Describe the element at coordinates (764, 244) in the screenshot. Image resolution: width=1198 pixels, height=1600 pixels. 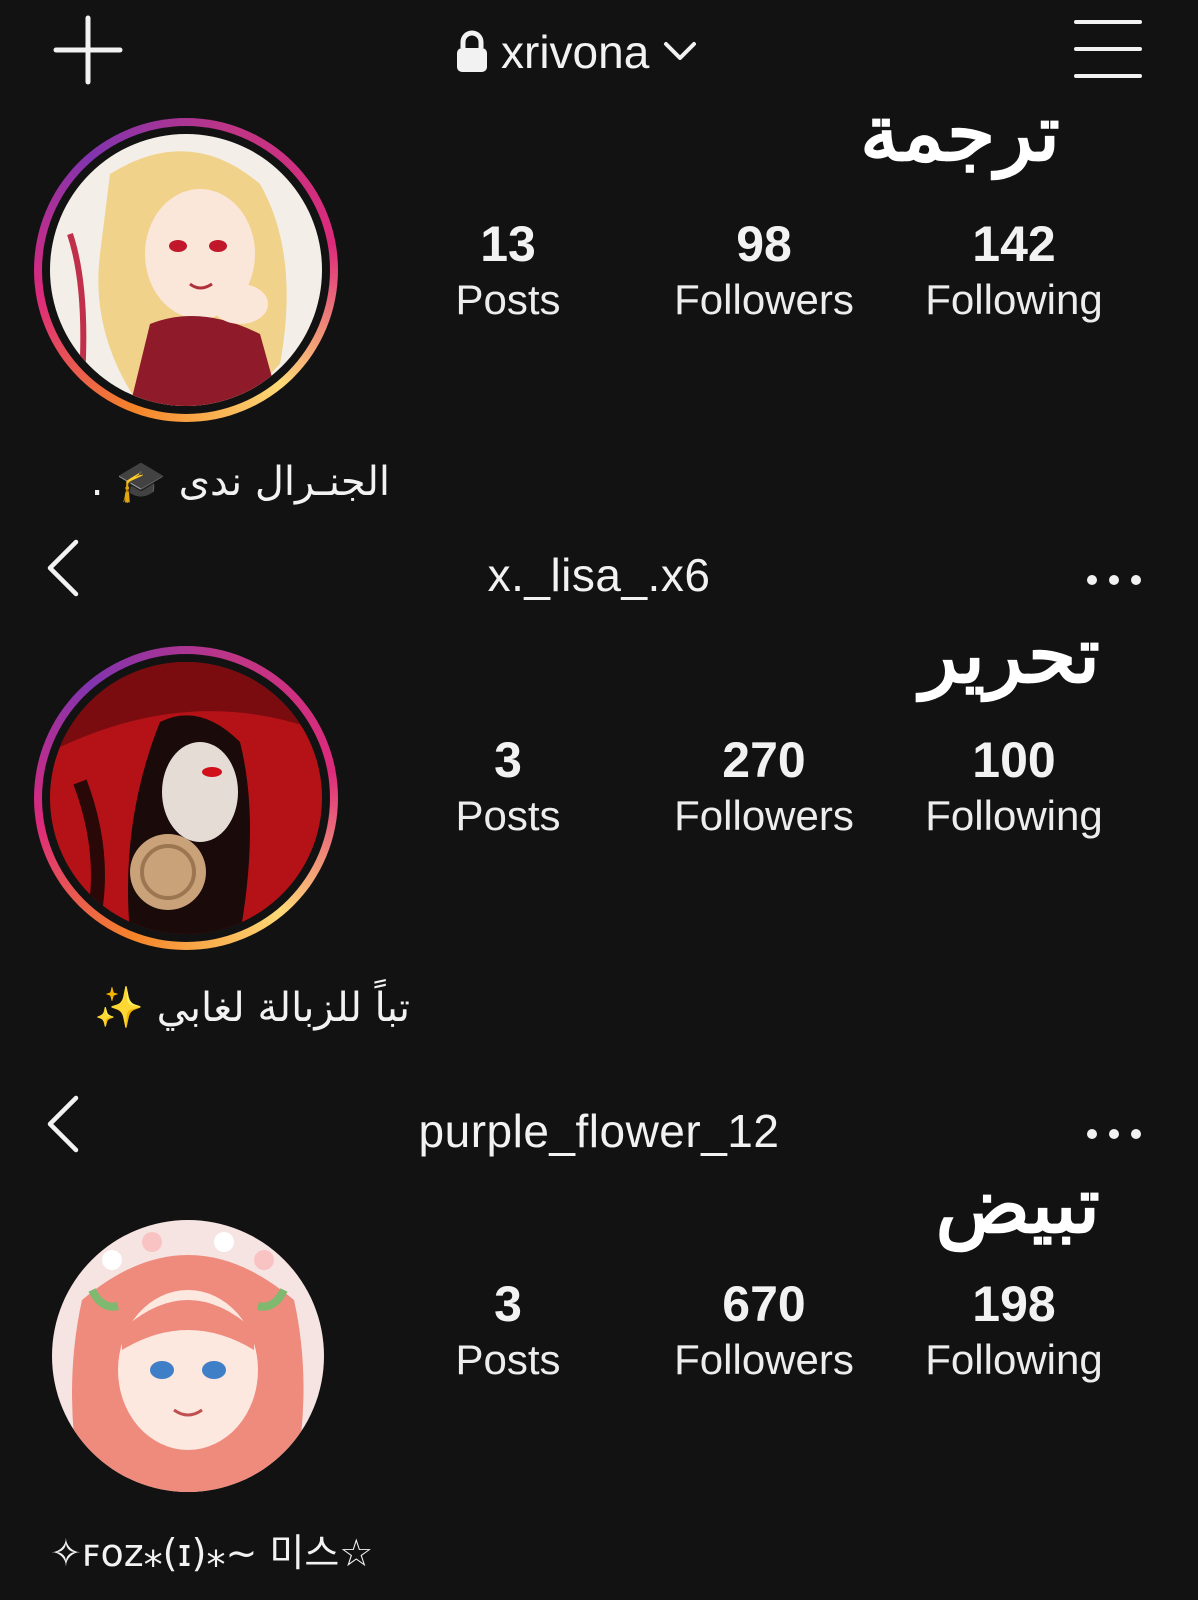
I see `followers-number: 98` at that location.